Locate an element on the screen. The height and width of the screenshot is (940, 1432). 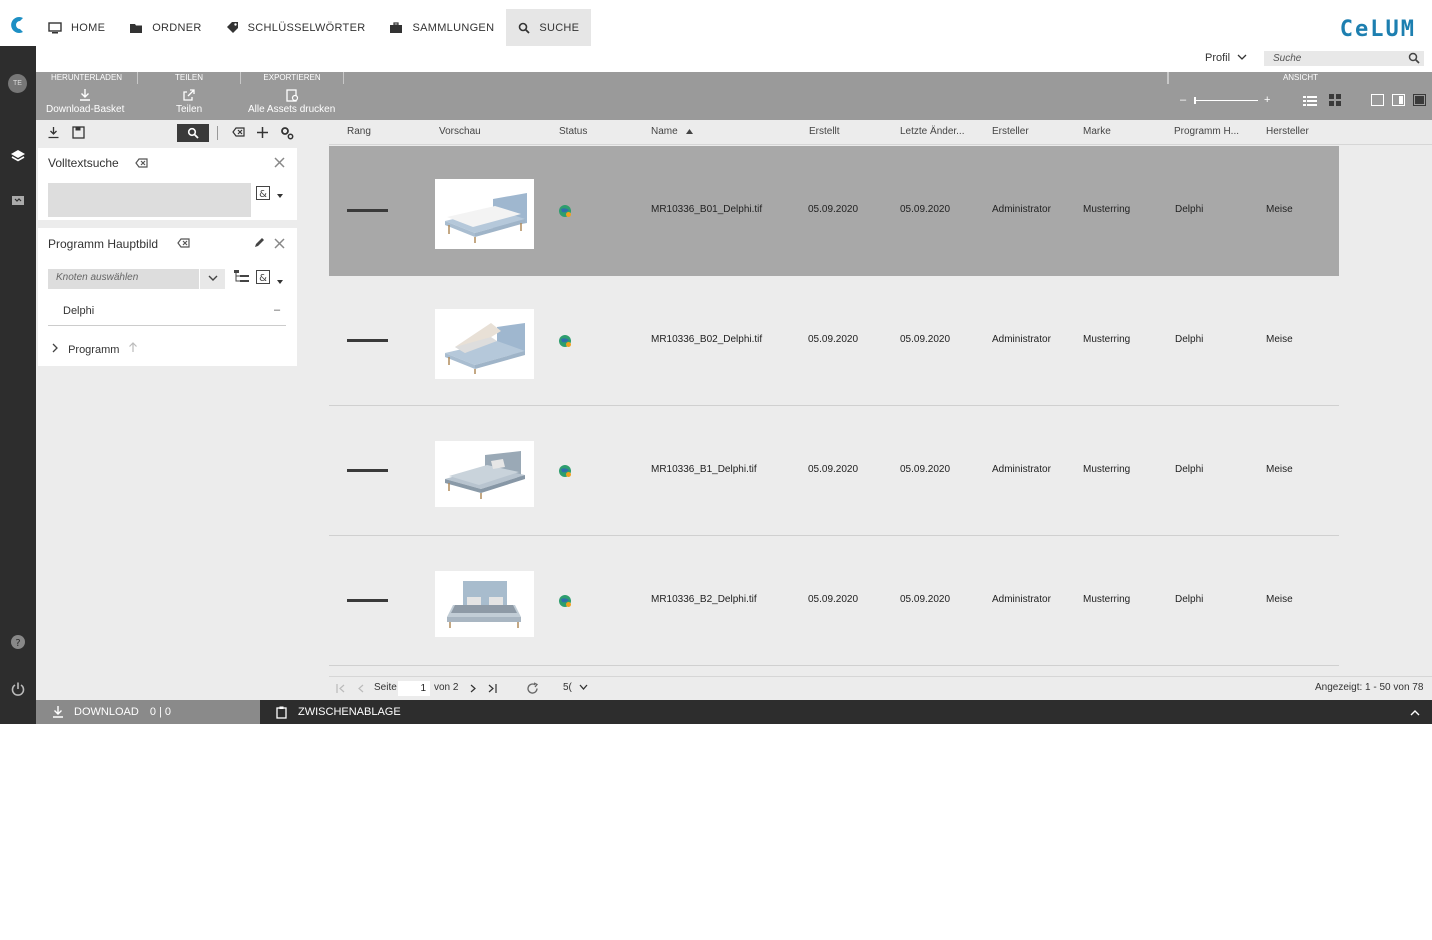
node-select: Knoten auswählen is located at coordinates (136, 279).